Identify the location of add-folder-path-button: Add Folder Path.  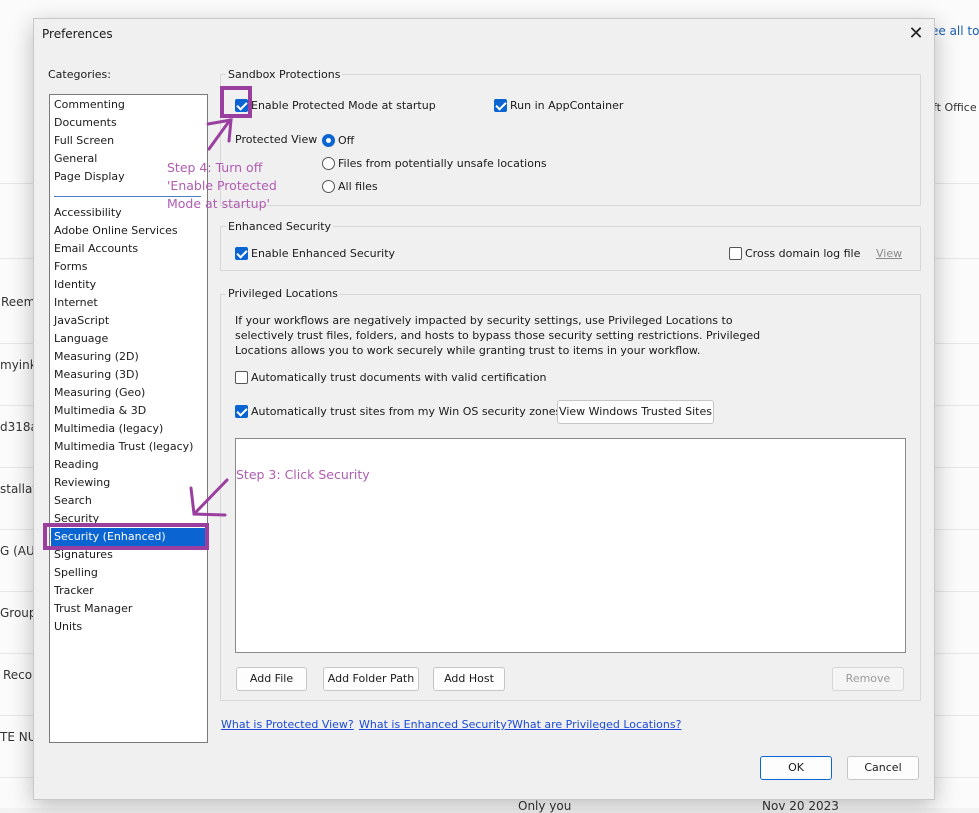
(371, 679).